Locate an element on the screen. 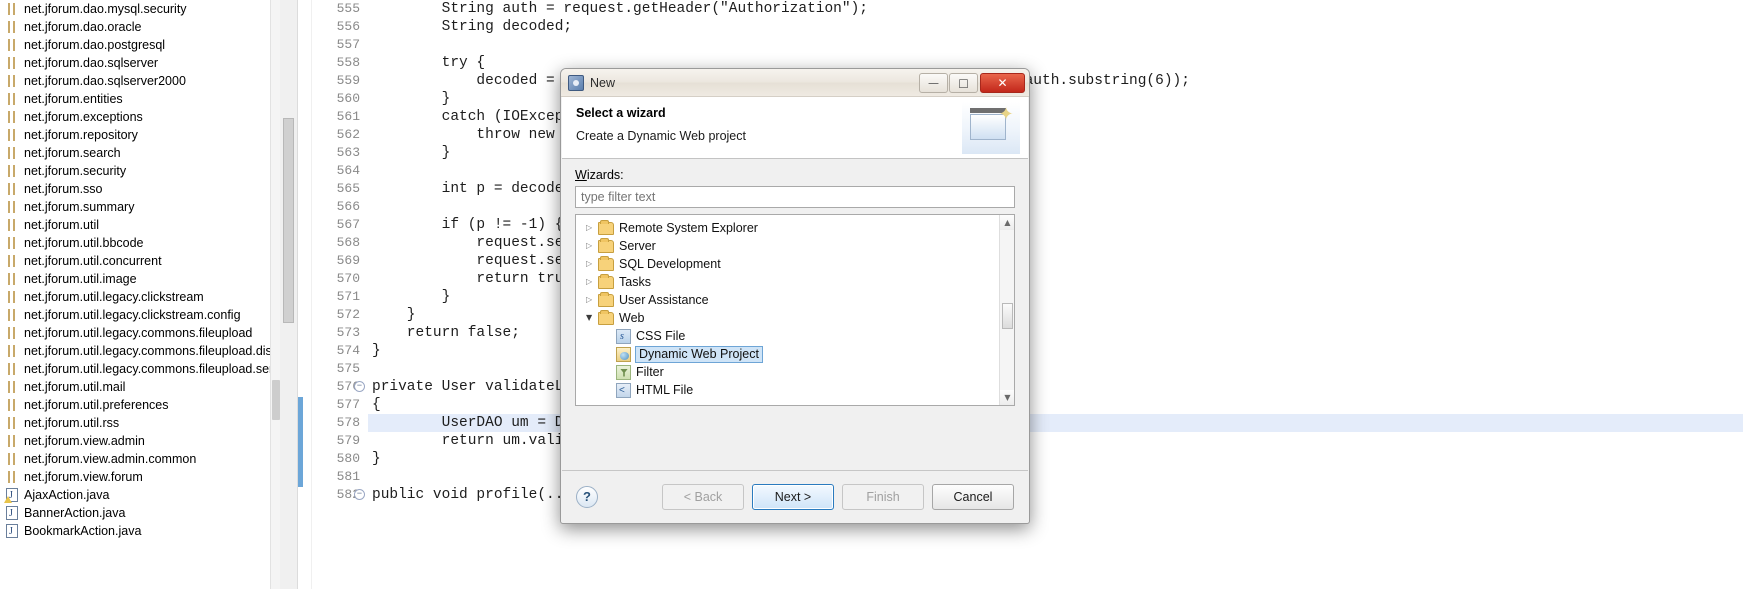 The width and height of the screenshot is (1743, 589). explorer-item: net.jforum.entities is located at coordinates (140, 99).